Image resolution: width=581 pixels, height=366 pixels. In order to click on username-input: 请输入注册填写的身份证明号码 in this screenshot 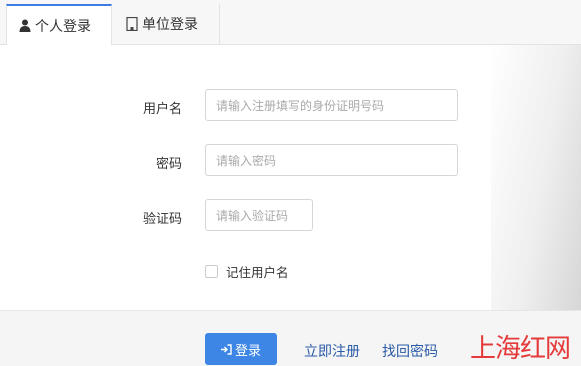, I will do `click(331, 105)`.